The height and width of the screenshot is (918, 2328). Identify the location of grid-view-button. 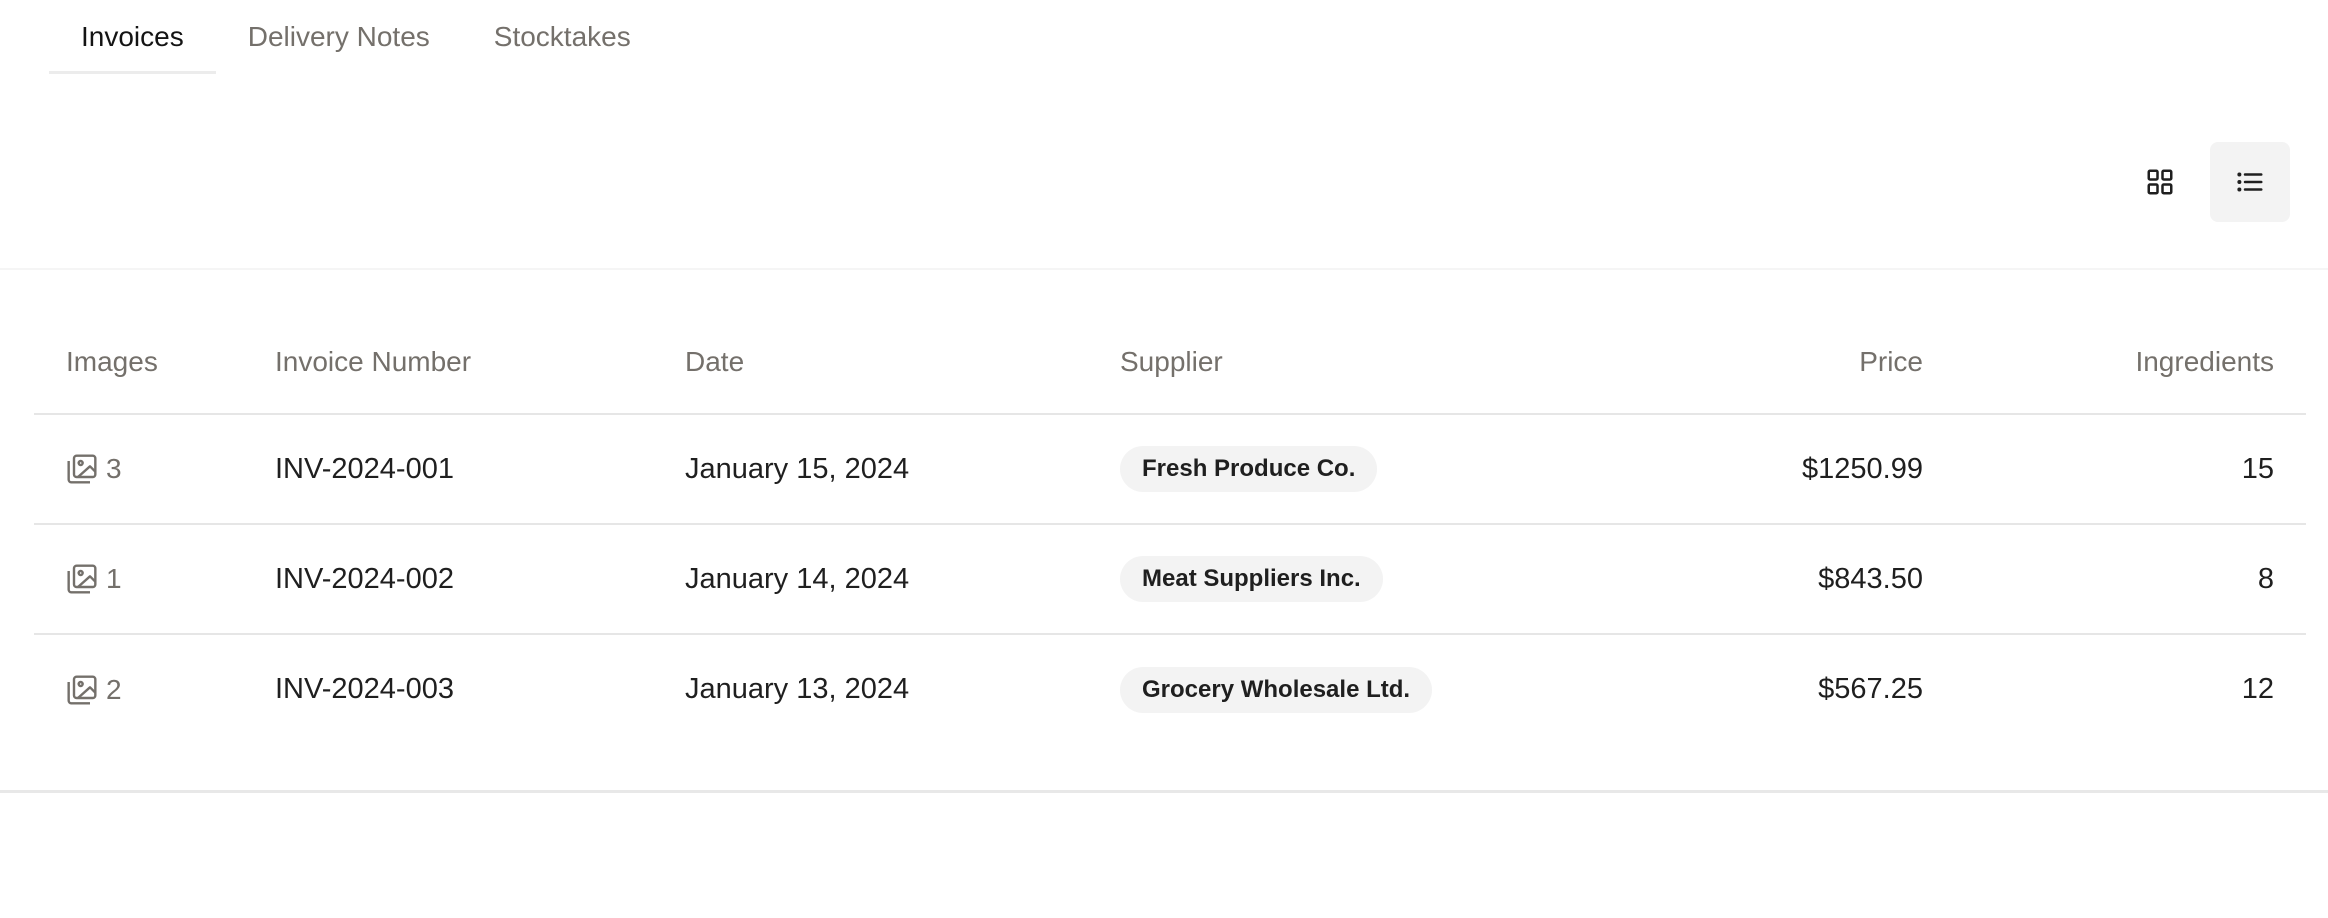
(2160, 182).